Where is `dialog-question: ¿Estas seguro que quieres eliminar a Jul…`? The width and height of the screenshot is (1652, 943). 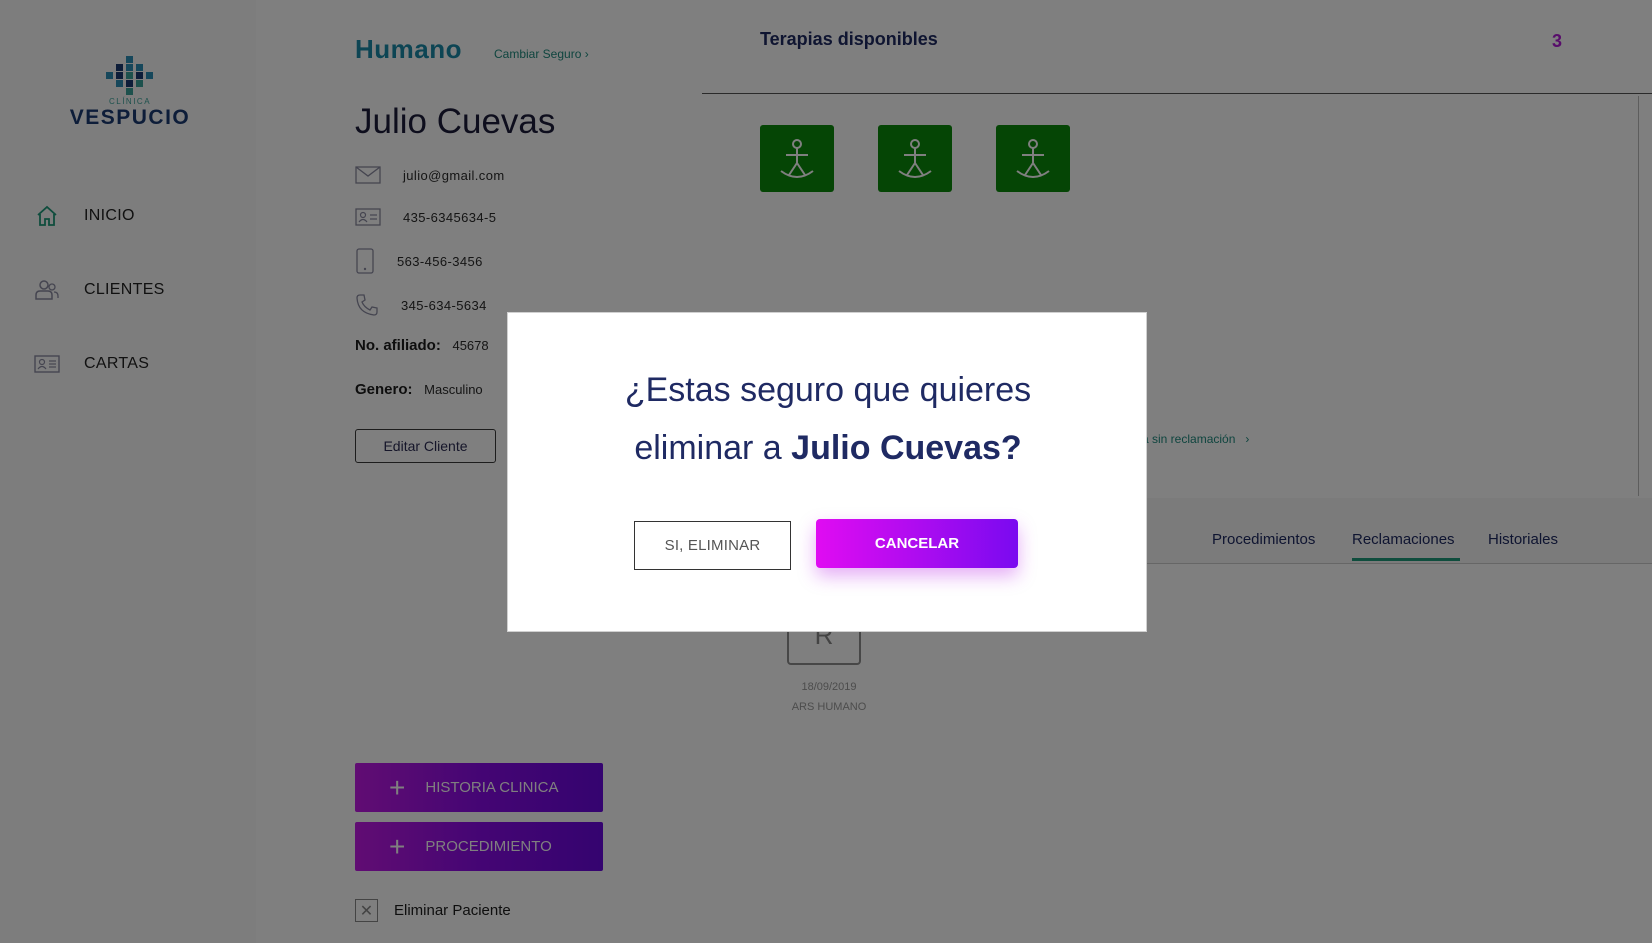
dialog-question: ¿Estas seguro que quieres eliminar a Jul… is located at coordinates (828, 419).